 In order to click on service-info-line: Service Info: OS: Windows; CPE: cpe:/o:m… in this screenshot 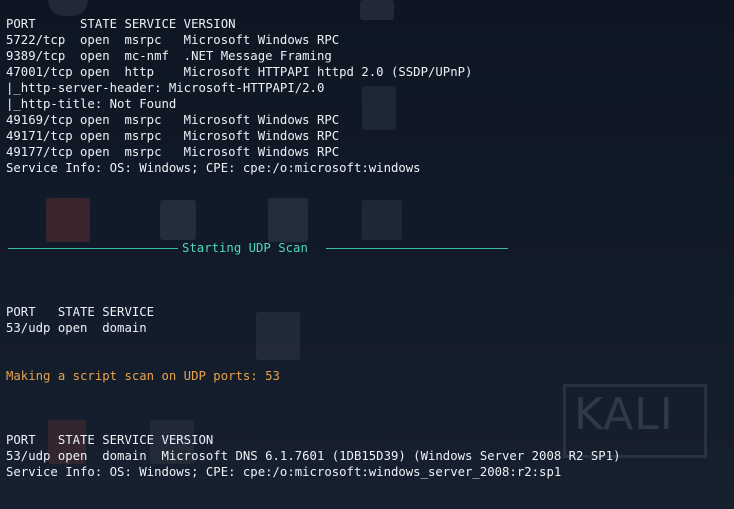, I will do `click(213, 168)`.